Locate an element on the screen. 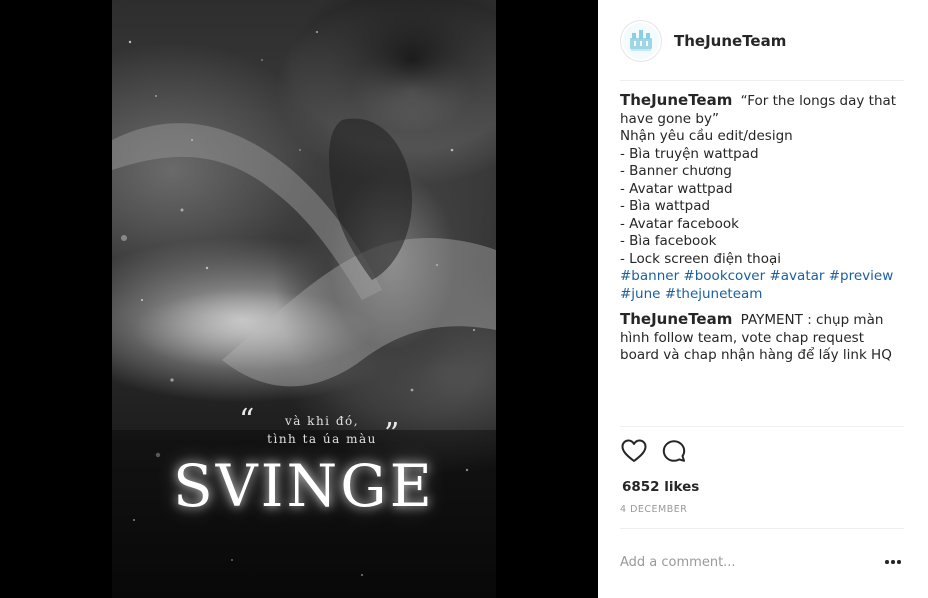 This screenshot has width=928, height=598. hashtag-link: #preview is located at coordinates (861, 276).